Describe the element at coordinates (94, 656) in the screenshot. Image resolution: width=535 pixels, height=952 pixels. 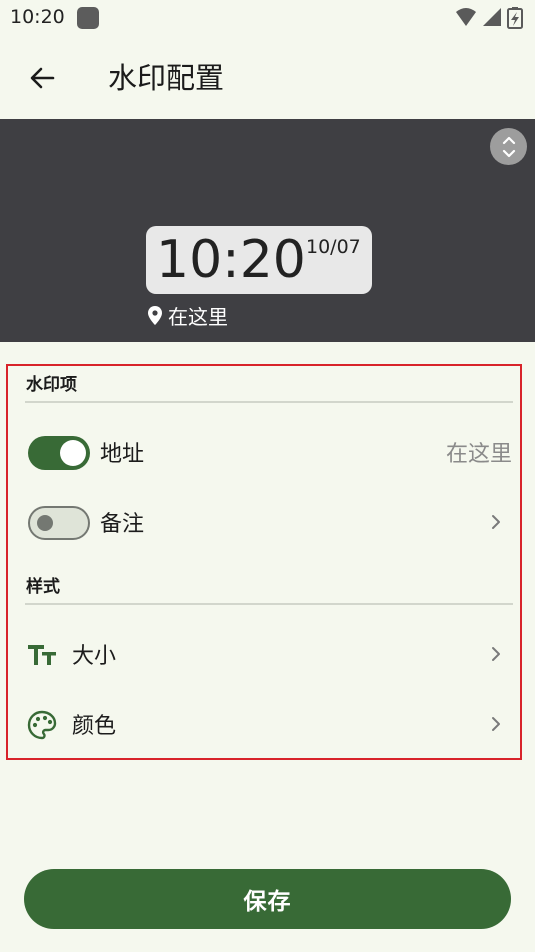
I see `size-label: 大小` at that location.